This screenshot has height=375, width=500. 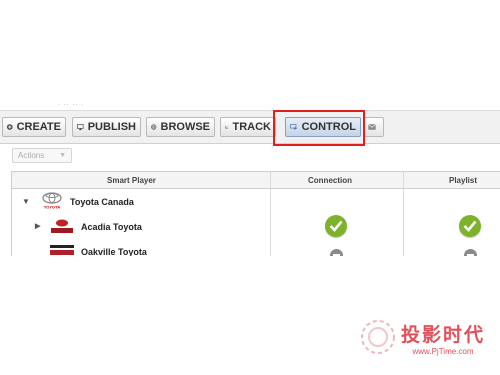 What do you see at coordinates (154, 127) in the screenshot?
I see `globe-icon` at bounding box center [154, 127].